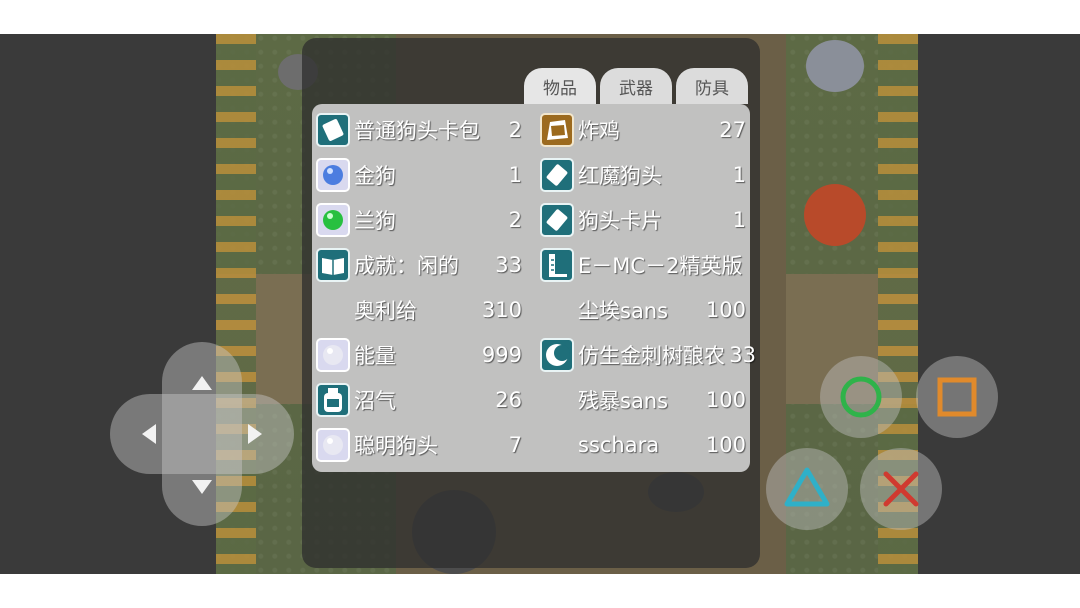  I want to click on item-name: 普通狗头卡包, so click(417, 131).